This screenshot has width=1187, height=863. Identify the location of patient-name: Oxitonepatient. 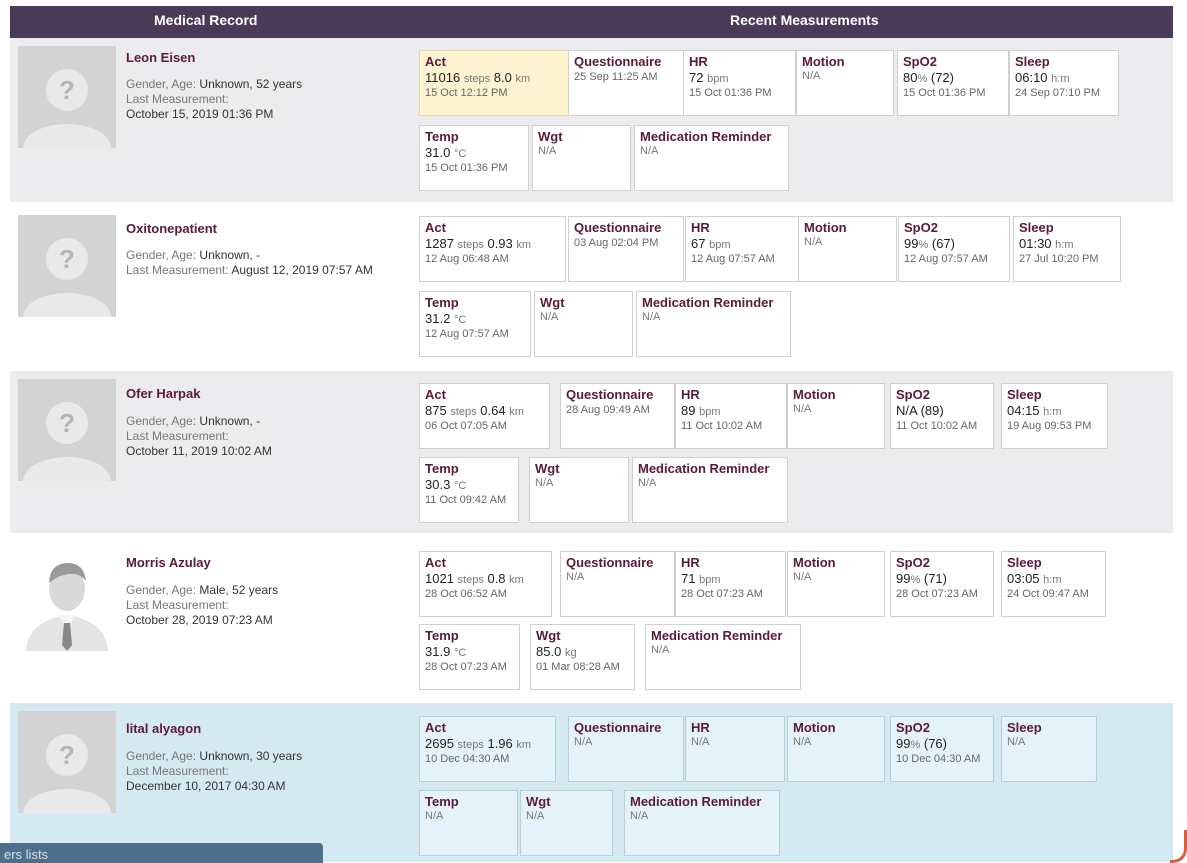
(171, 228).